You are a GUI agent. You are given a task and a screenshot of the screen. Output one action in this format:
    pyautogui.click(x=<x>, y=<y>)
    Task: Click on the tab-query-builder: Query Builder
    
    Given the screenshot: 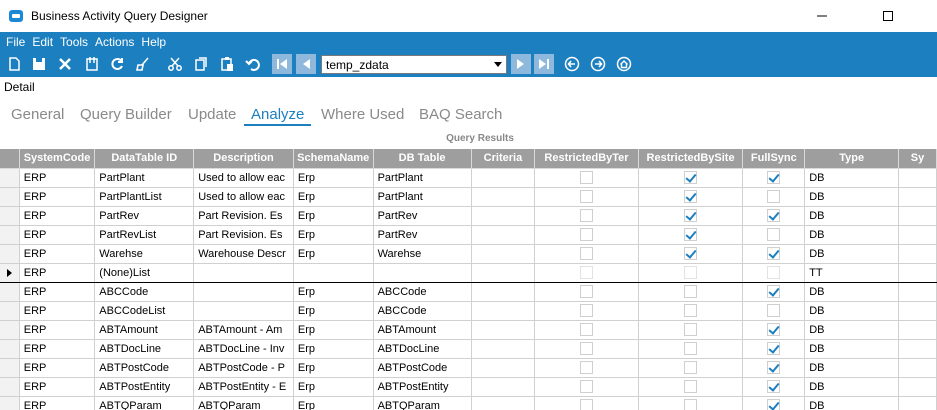 What is the action you would take?
    pyautogui.click(x=126, y=114)
    